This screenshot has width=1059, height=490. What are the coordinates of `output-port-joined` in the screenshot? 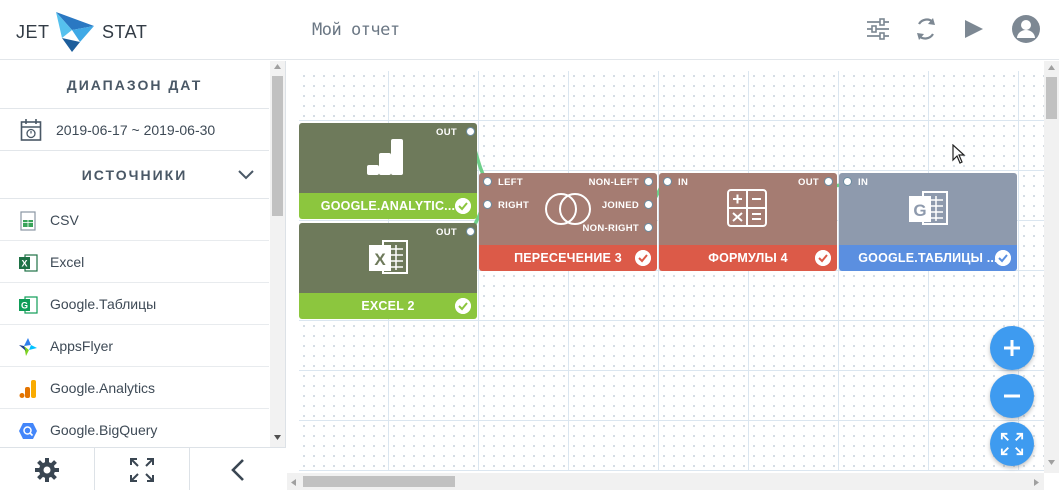 It's located at (648, 204).